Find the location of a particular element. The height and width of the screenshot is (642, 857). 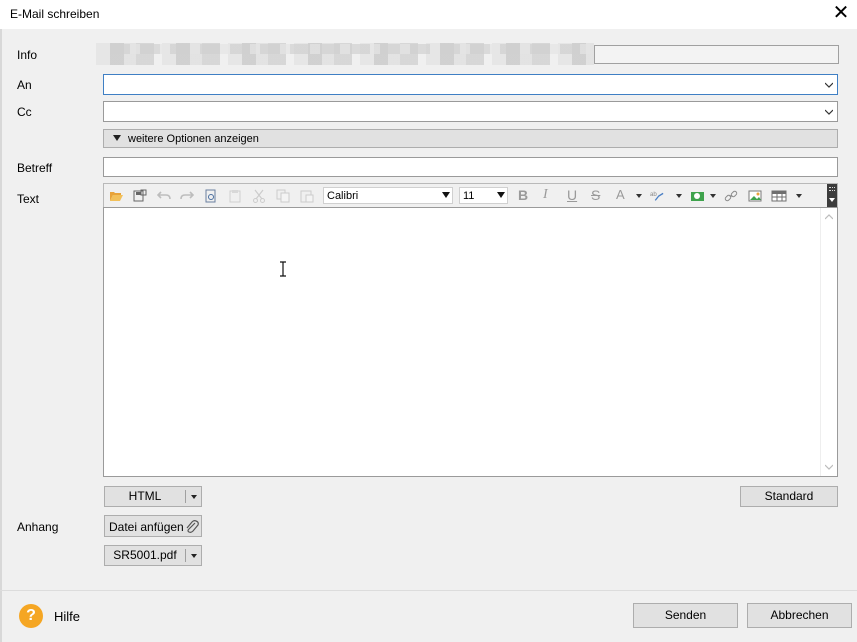

standard-button: Standard is located at coordinates (789, 496).